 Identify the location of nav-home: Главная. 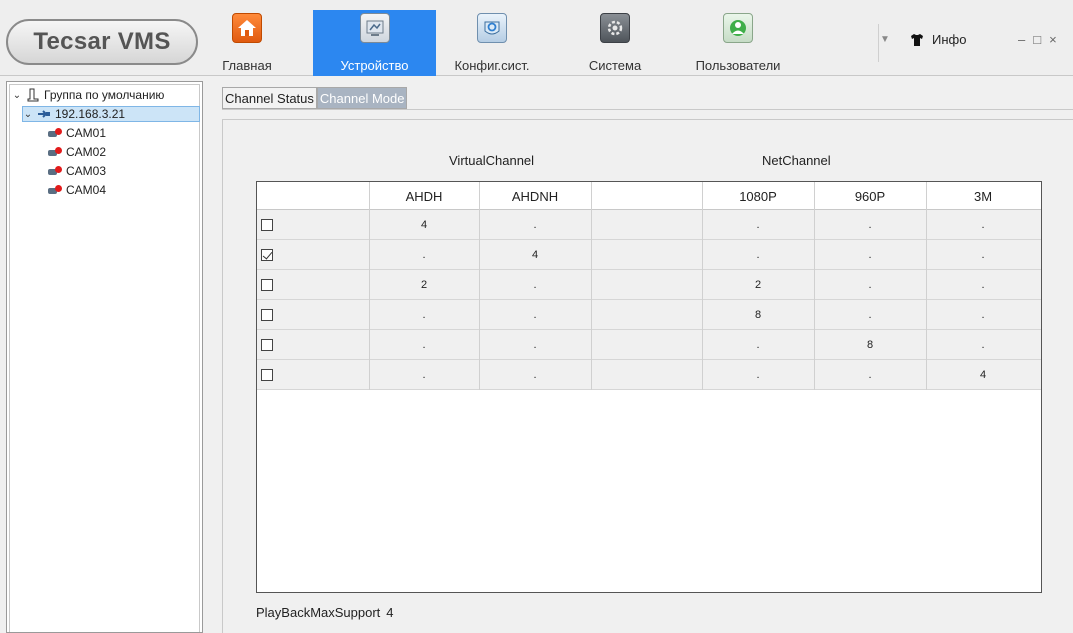
(247, 43).